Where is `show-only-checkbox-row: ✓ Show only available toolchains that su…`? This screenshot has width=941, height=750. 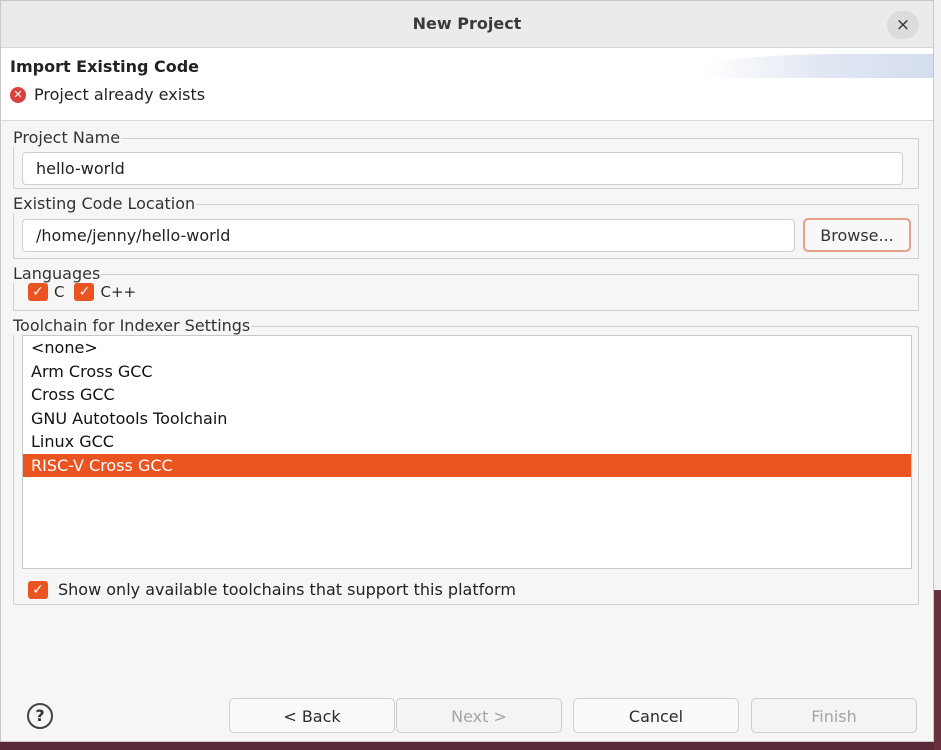
show-only-checkbox-row: ✓ Show only available toolchains that su… is located at coordinates (272, 589).